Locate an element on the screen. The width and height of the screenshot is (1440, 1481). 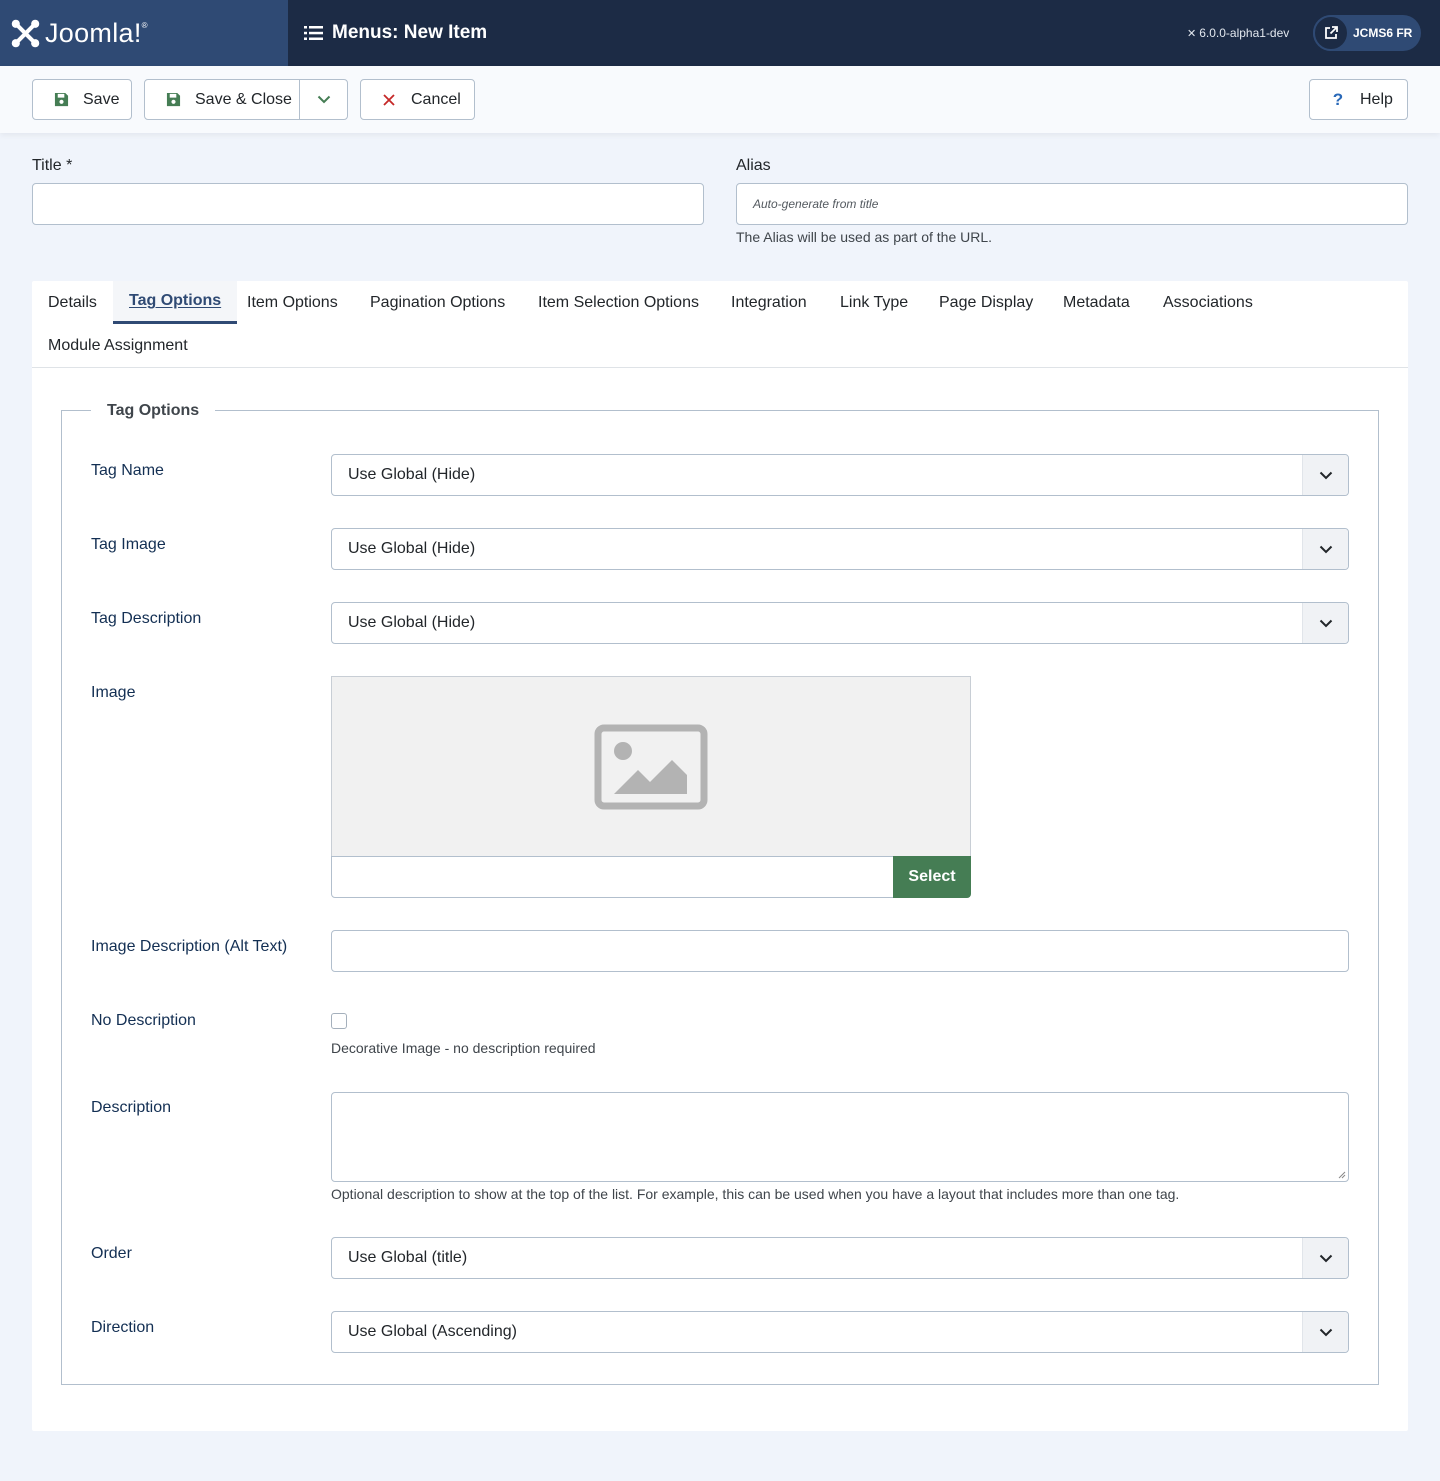
save-button: Save is located at coordinates (82, 99).